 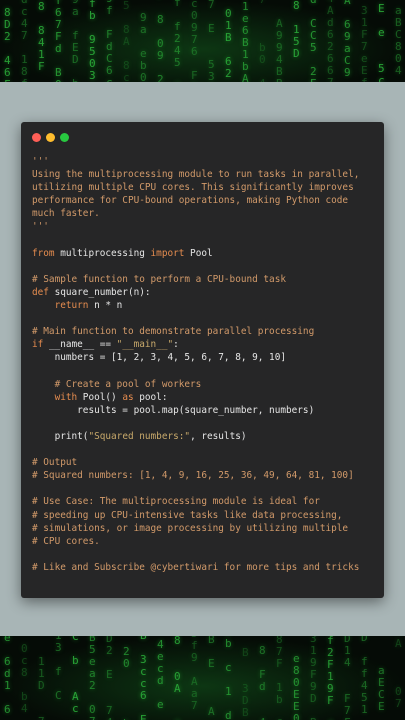 What do you see at coordinates (128, 397) in the screenshot?
I see `code-token: as` at bounding box center [128, 397].